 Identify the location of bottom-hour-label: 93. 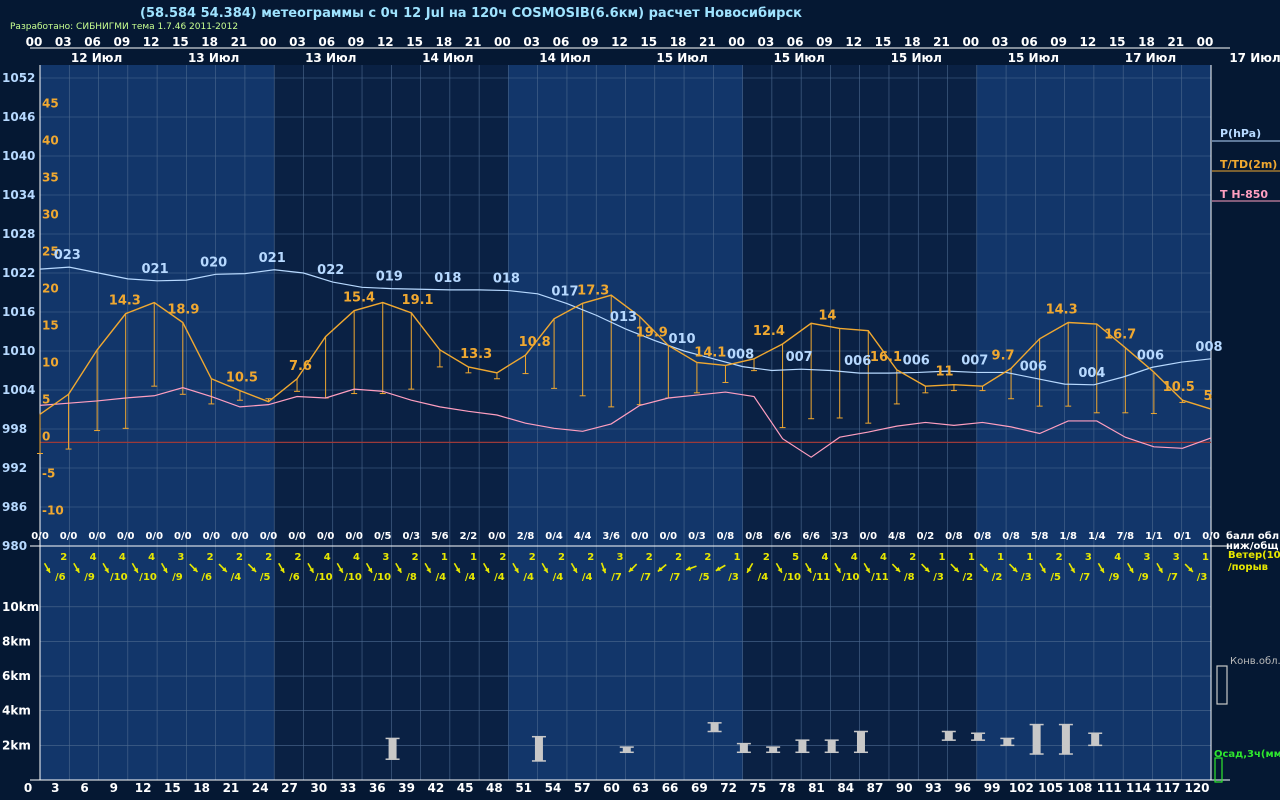
(933, 788).